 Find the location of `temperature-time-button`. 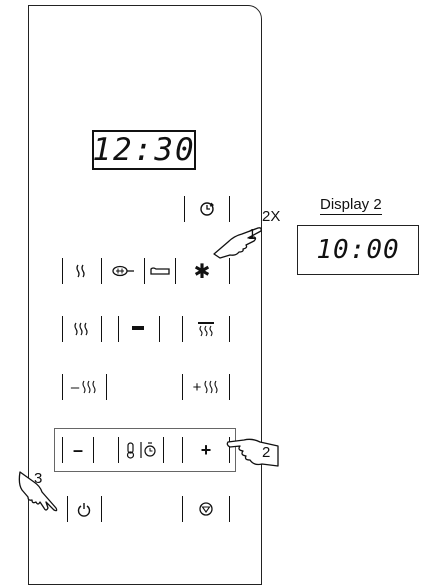

temperature-time-button is located at coordinates (141, 450).